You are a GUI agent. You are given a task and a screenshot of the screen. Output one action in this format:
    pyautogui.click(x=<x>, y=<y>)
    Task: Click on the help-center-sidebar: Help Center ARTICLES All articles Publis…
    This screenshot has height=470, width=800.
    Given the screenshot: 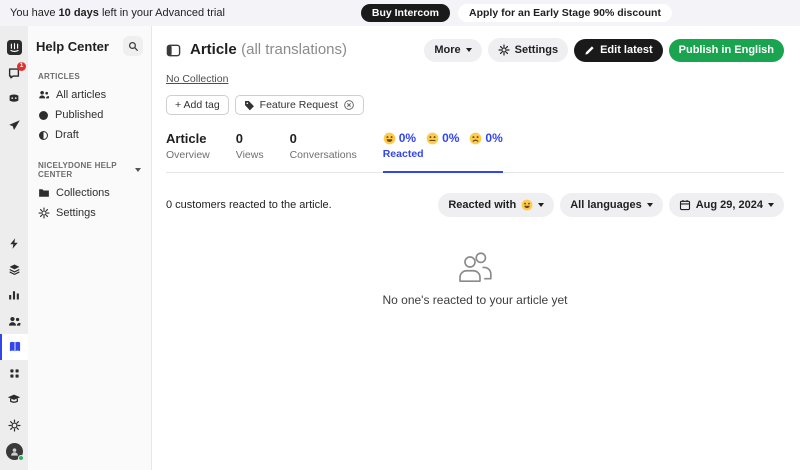 What is the action you would take?
    pyautogui.click(x=90, y=248)
    